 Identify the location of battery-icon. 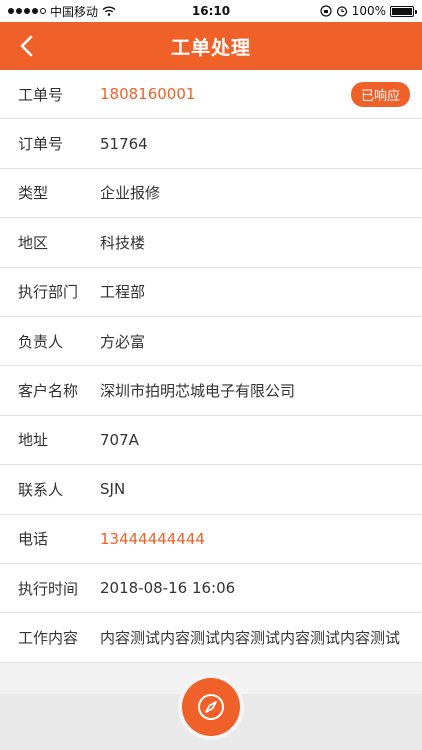
(403, 11).